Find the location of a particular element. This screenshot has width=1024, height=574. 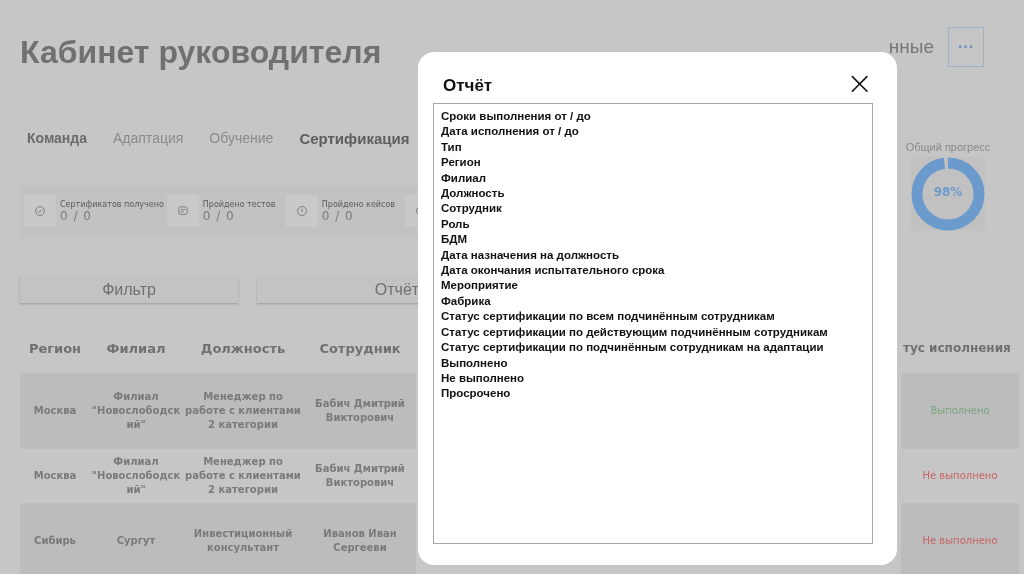

list-item: БДМ is located at coordinates (653, 240).